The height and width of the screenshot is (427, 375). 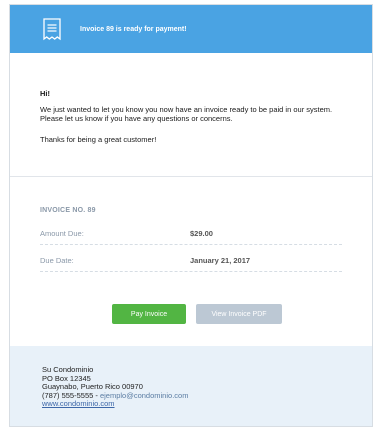 I want to click on due-date-value: January 21, 2017, so click(x=220, y=260).